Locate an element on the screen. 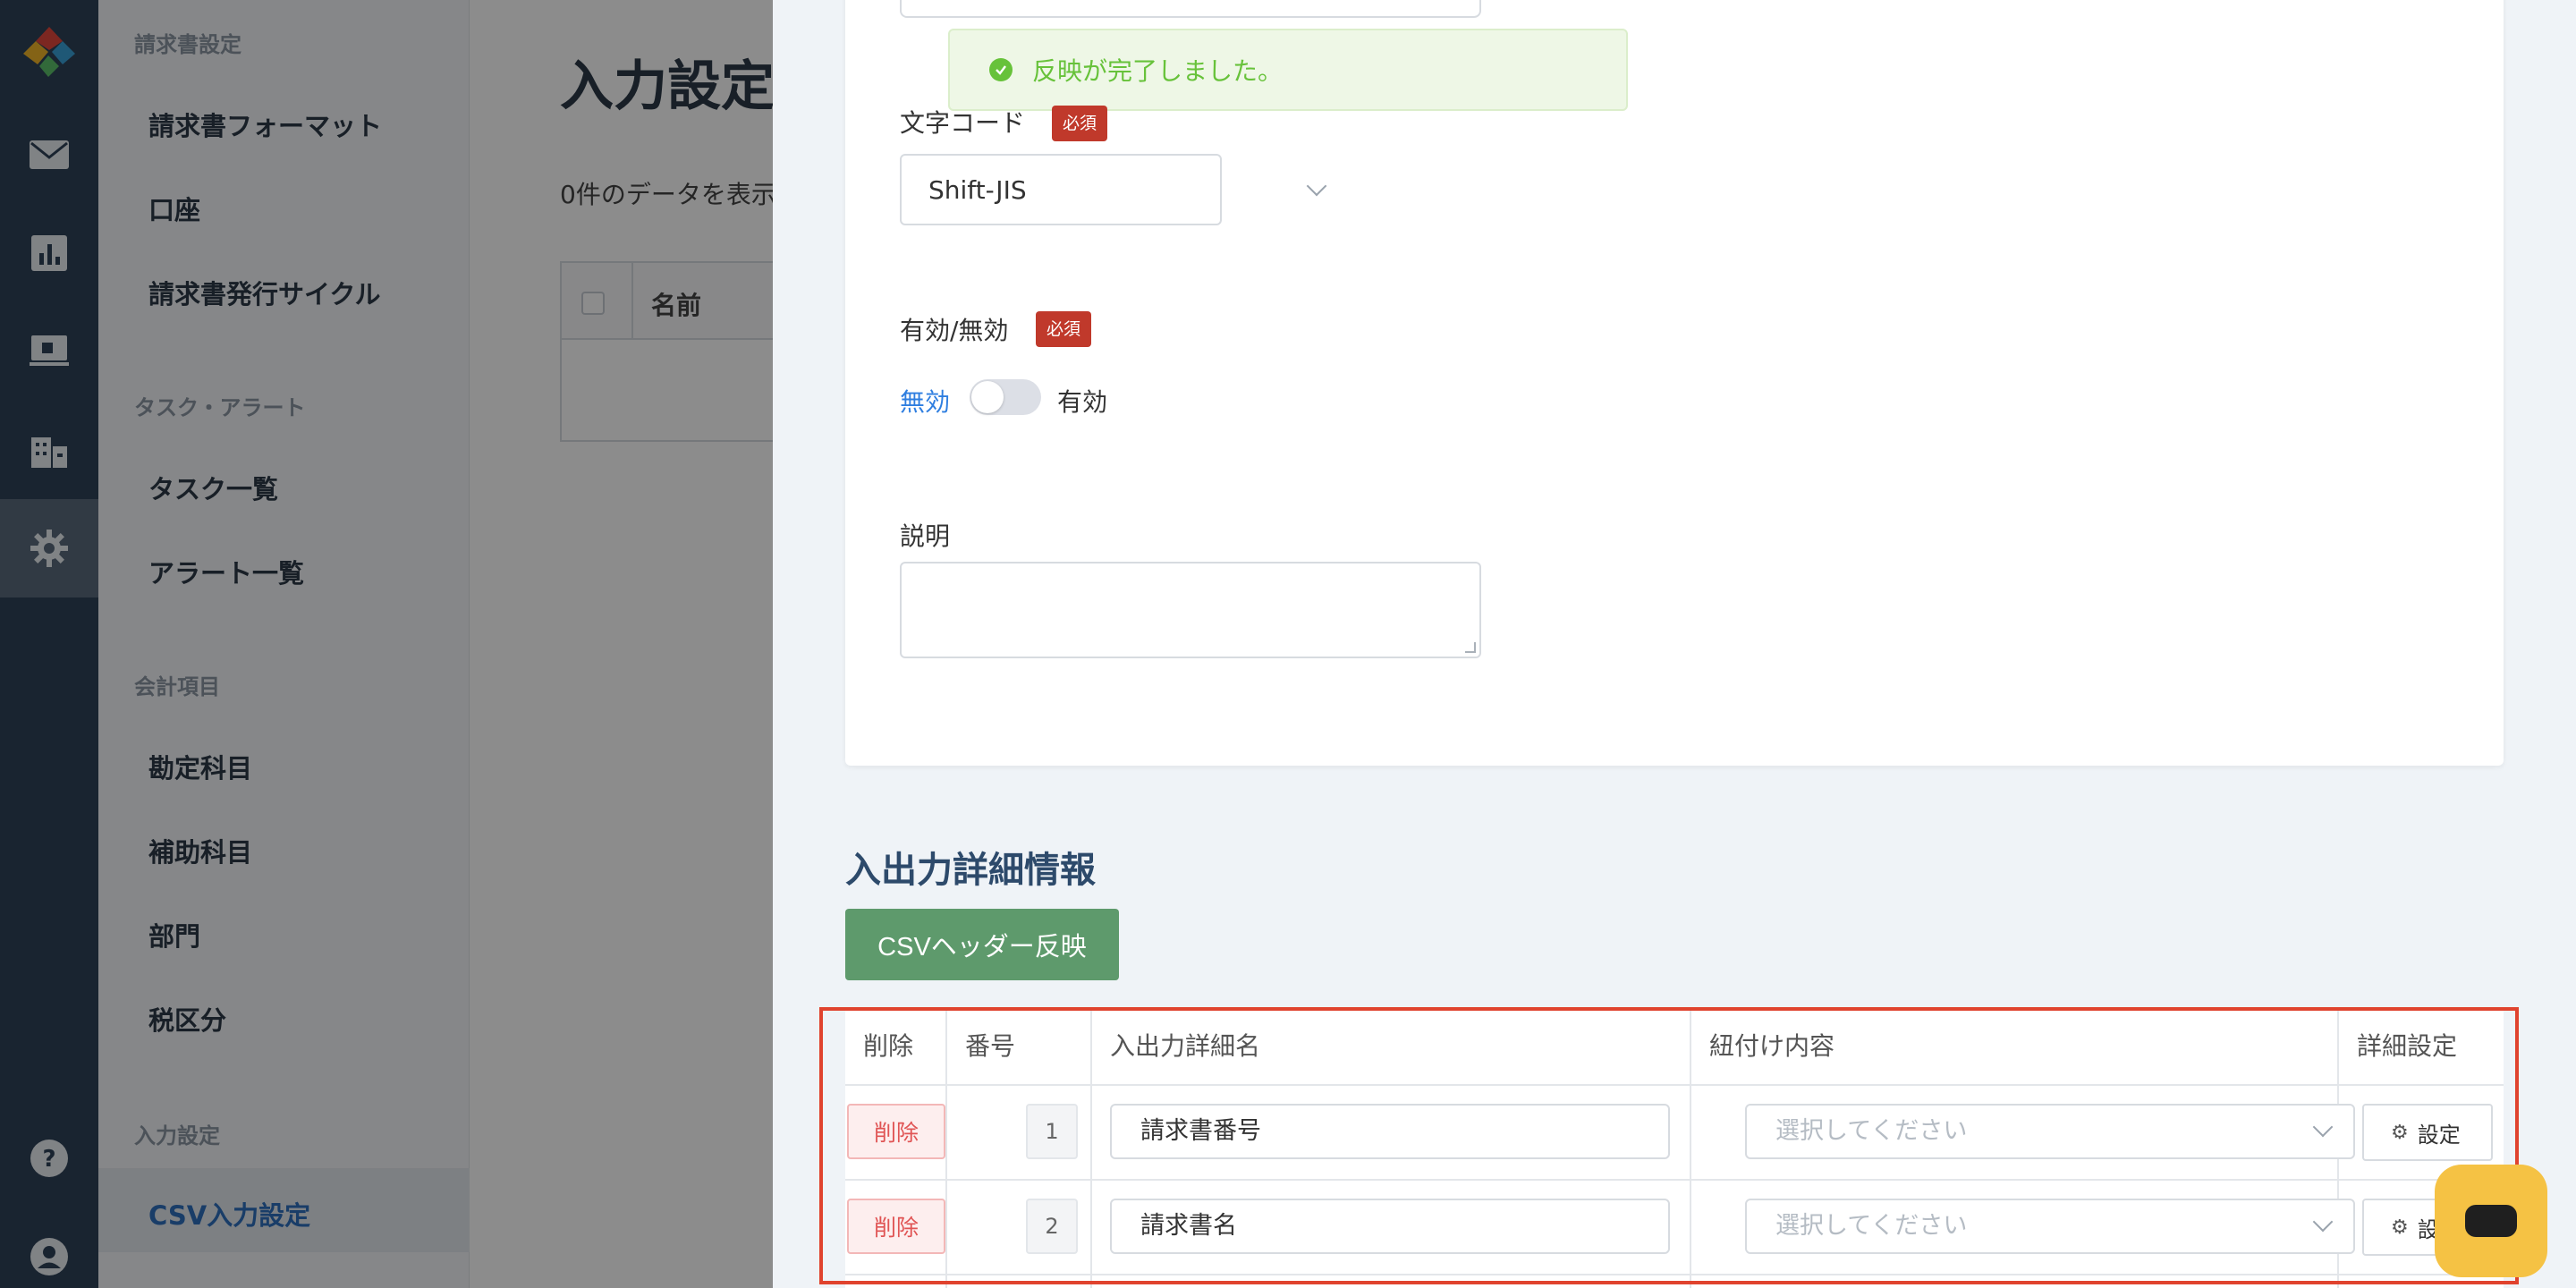  toggle-on-label: 有効 is located at coordinates (1082, 401).